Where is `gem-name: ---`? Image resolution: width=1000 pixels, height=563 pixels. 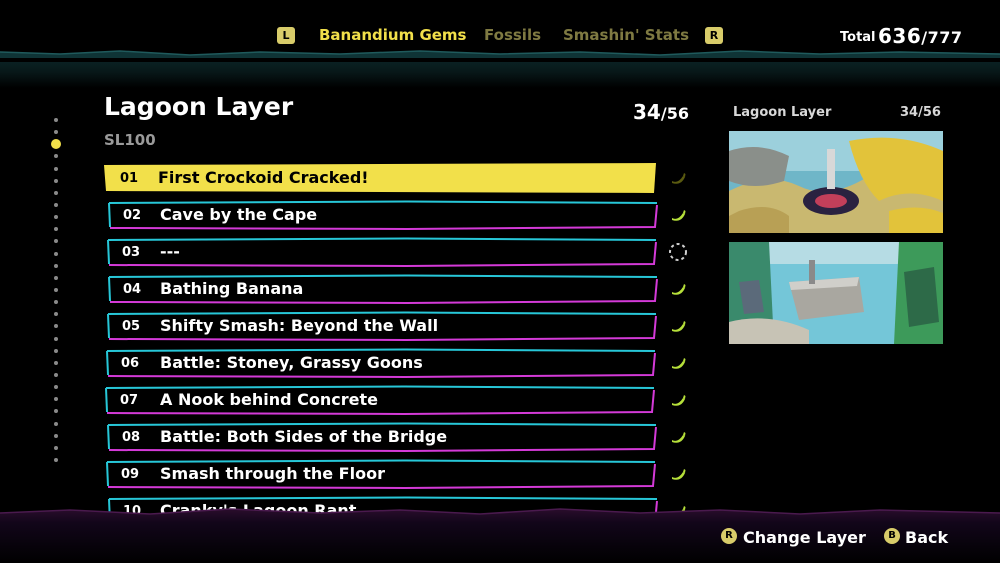 gem-name: --- is located at coordinates (170, 251).